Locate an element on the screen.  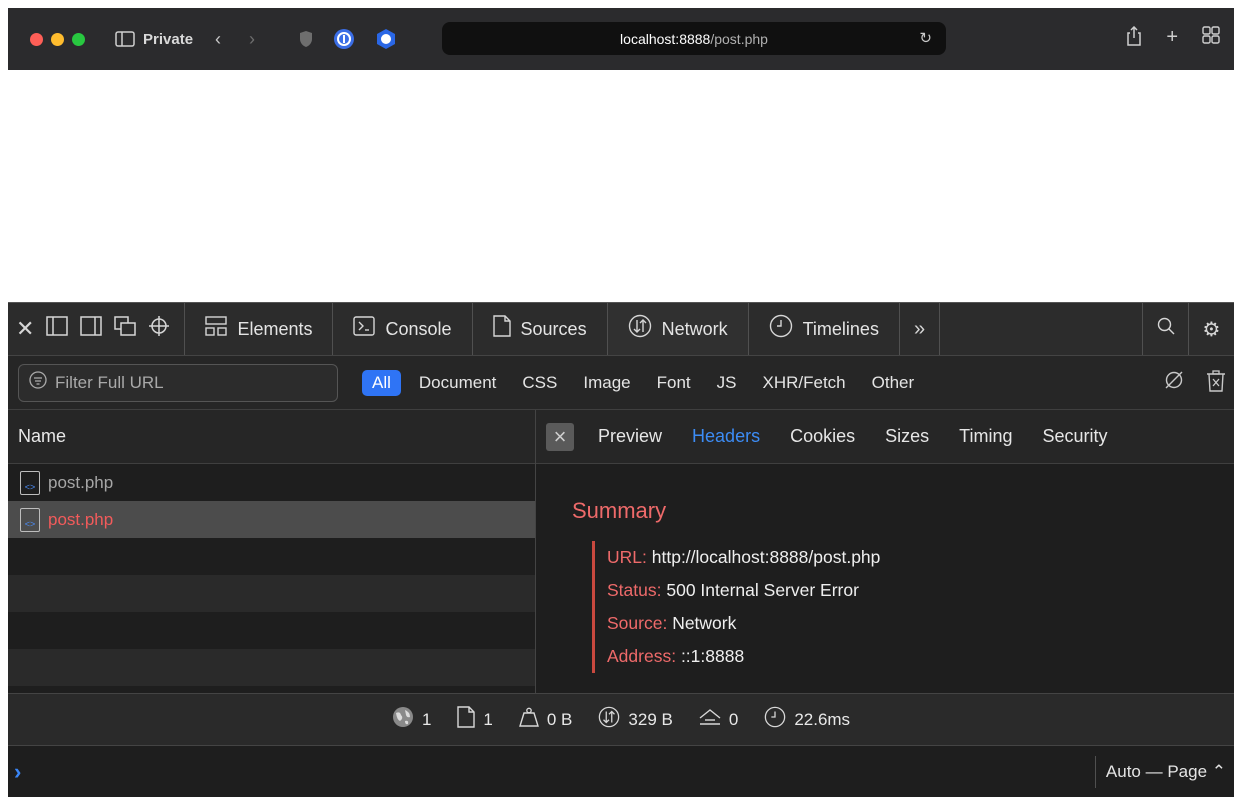
console-prompt-icon: › is located at coordinates (18, 771).